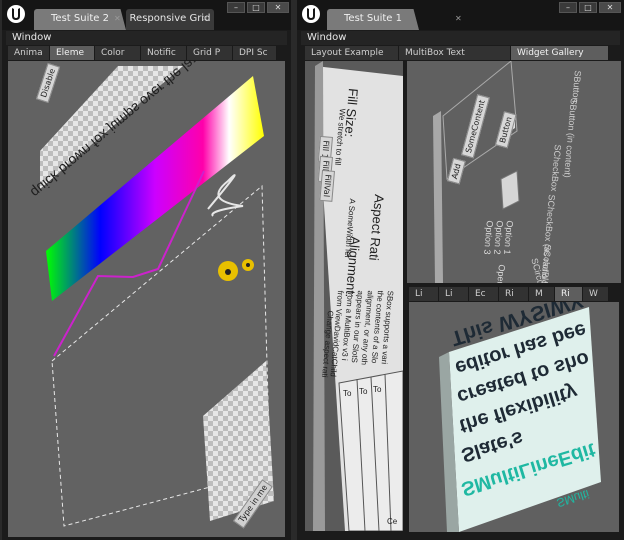 The height and width of the screenshot is (540, 624). What do you see at coordinates (454, 294) in the screenshot?
I see `subtab-li-2: Li` at bounding box center [454, 294].